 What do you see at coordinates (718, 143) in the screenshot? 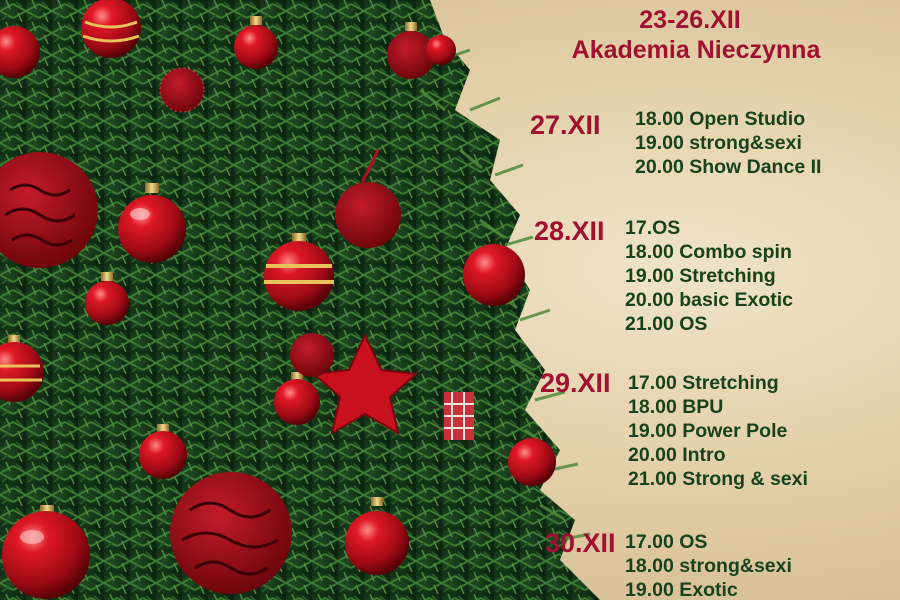
I see `class-slot: 19.00 strong&sexi` at bounding box center [718, 143].